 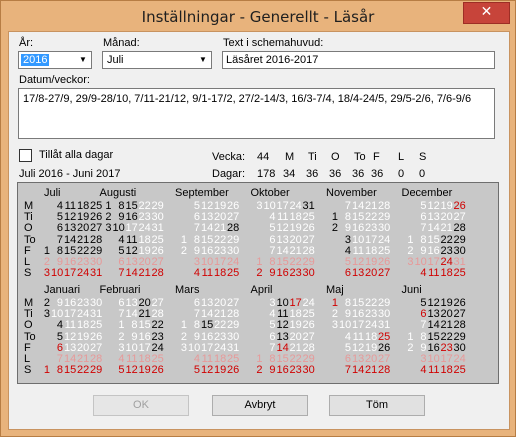 What do you see at coordinates (260, 405) in the screenshot?
I see `cancel-button: Avbryt` at bounding box center [260, 405].